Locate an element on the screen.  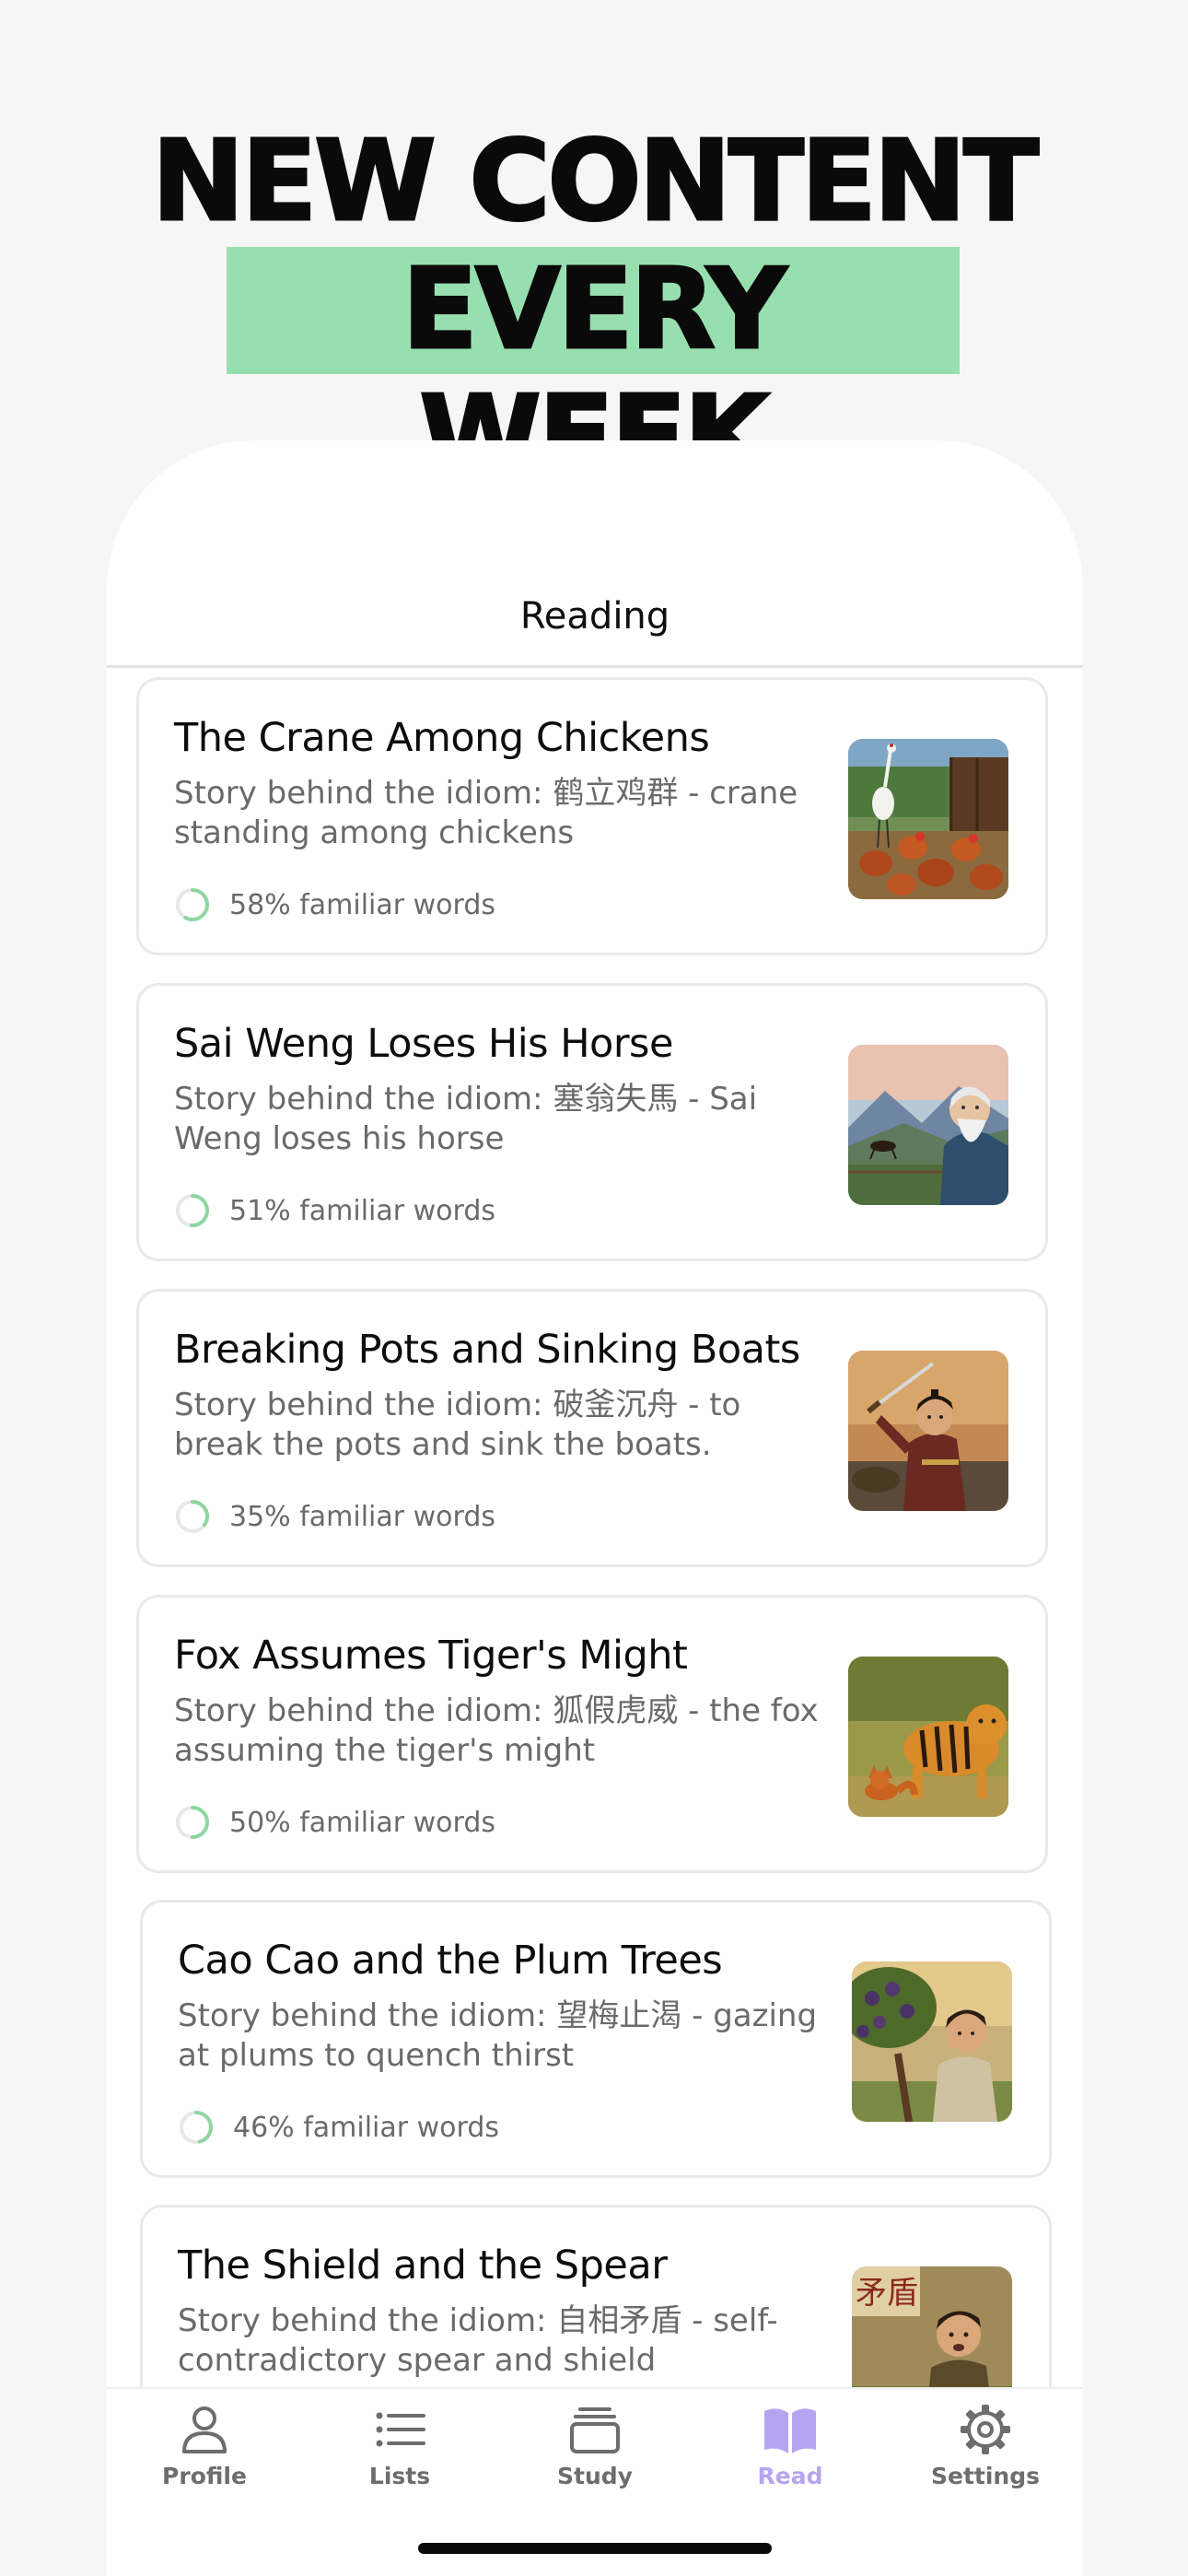
page-title: Reading is located at coordinates (594, 616).